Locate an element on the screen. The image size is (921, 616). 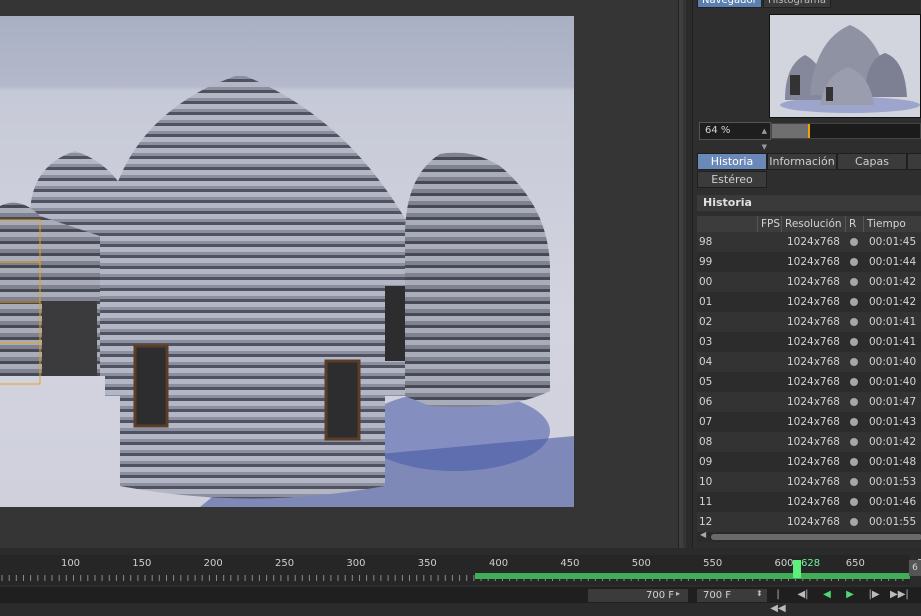
preview-end-spinner-icon: ⬍ is located at coordinates (759, 593).